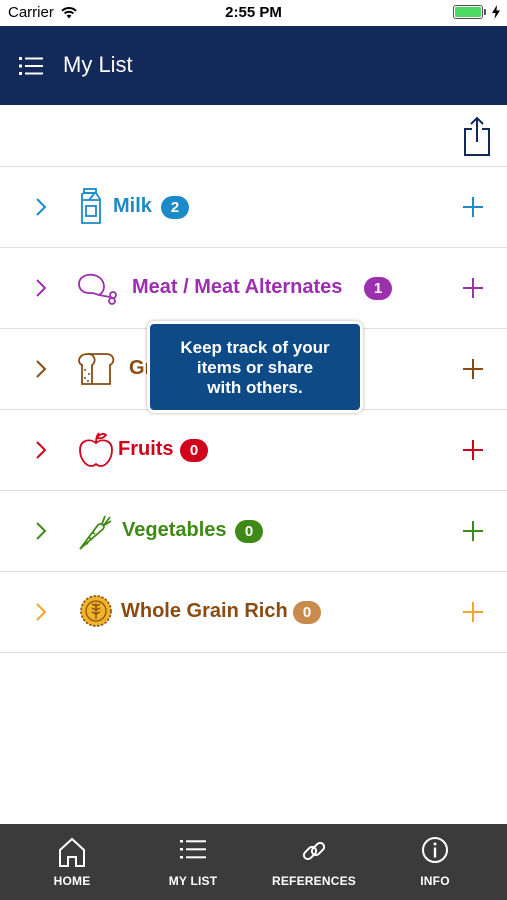 The height and width of the screenshot is (900, 507). What do you see at coordinates (473, 612) in the screenshot?
I see `add-whole-grain-rich-icon` at bounding box center [473, 612].